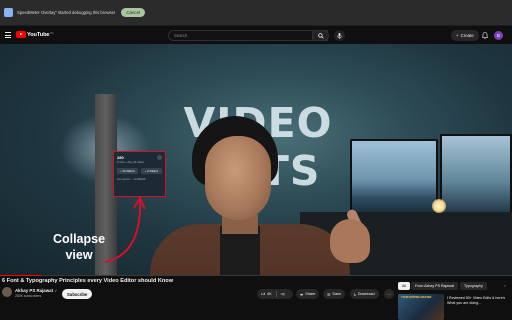 The width and height of the screenshot is (512, 320). I want to click on video-progress-fill, so click(20, 275).